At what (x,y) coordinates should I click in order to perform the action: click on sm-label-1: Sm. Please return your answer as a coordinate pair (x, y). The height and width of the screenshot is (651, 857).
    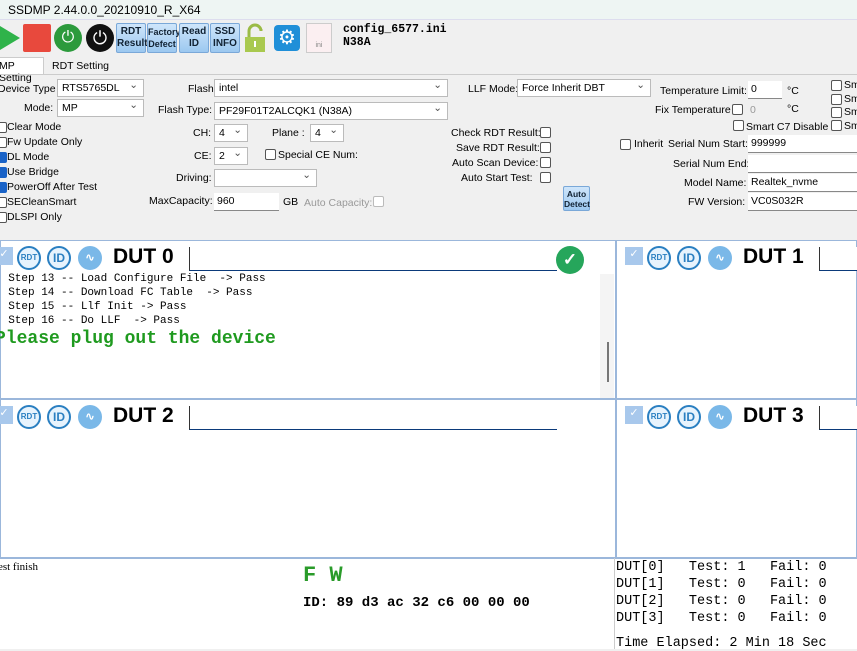
    Looking at the image, I should click on (850, 85).